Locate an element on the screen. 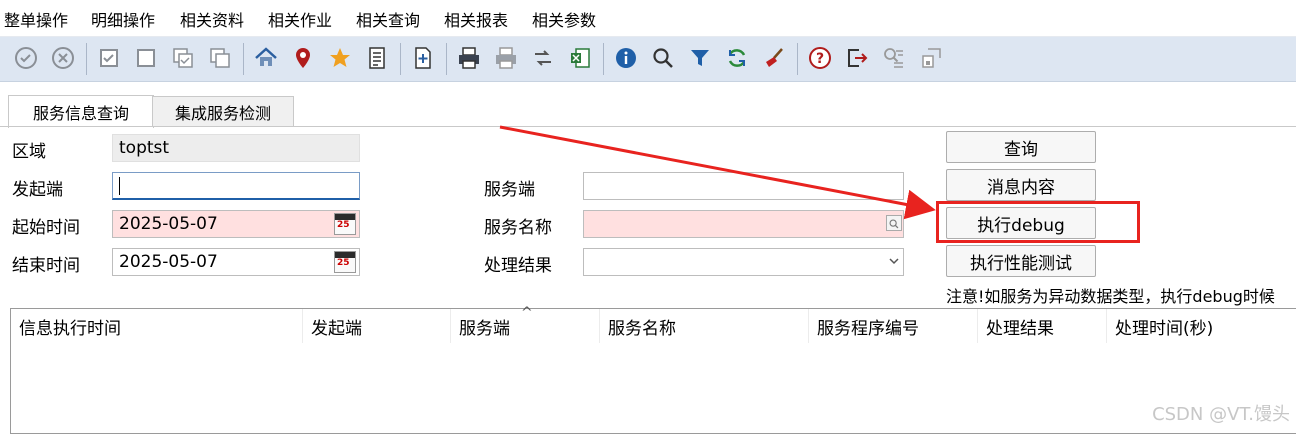 The image size is (1296, 434). refresh-icon is located at coordinates (737, 58).